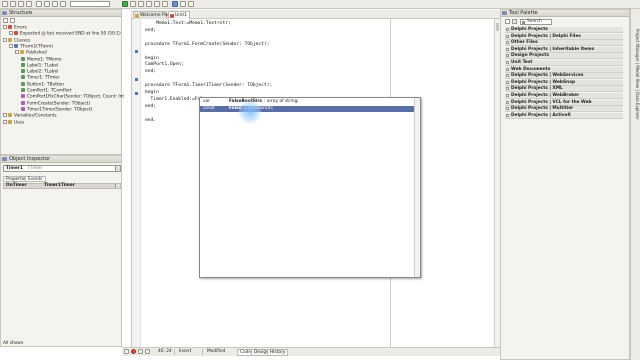  What do you see at coordinates (55, 4) in the screenshot?
I see `remove-file-icon` at bounding box center [55, 4].